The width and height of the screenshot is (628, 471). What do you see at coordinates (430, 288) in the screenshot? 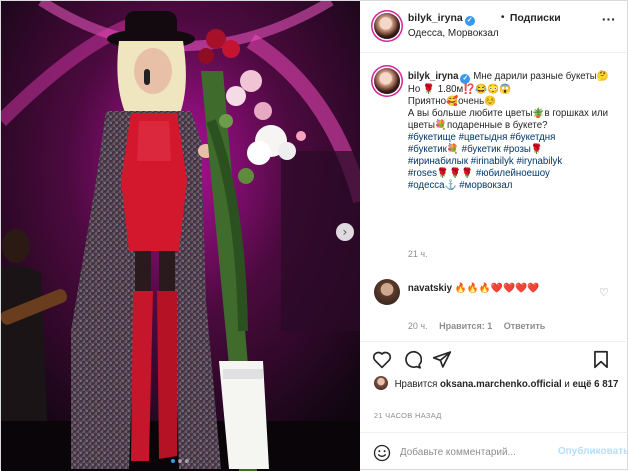
I see `commenter-username: navatskiy` at bounding box center [430, 288].